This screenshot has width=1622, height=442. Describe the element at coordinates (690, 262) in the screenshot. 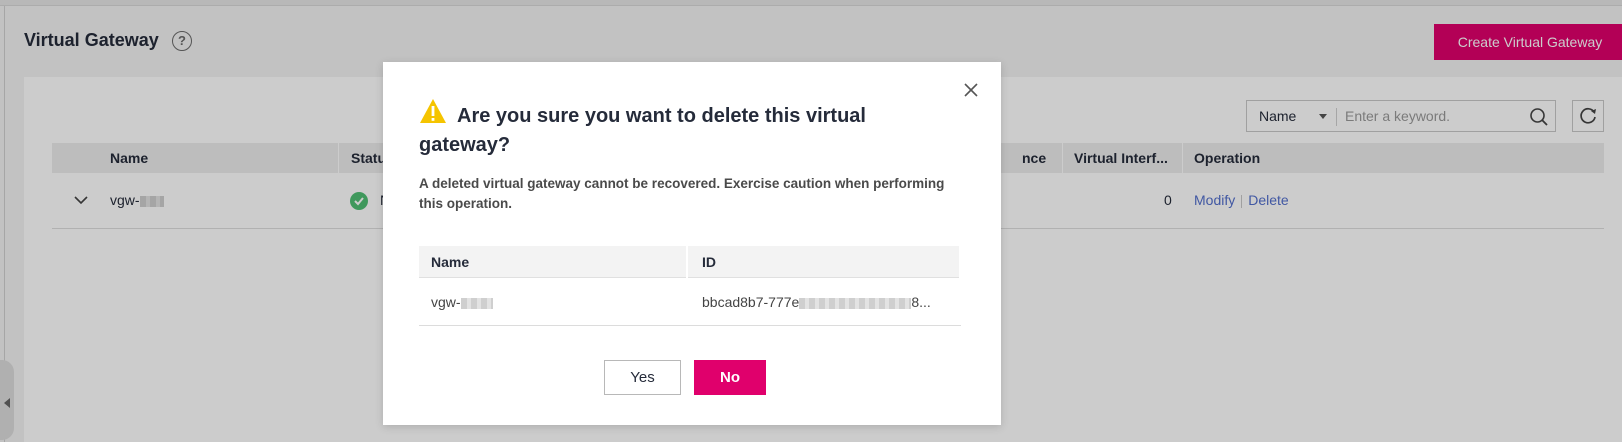

I see `dialog-table-header: Name ID` at that location.